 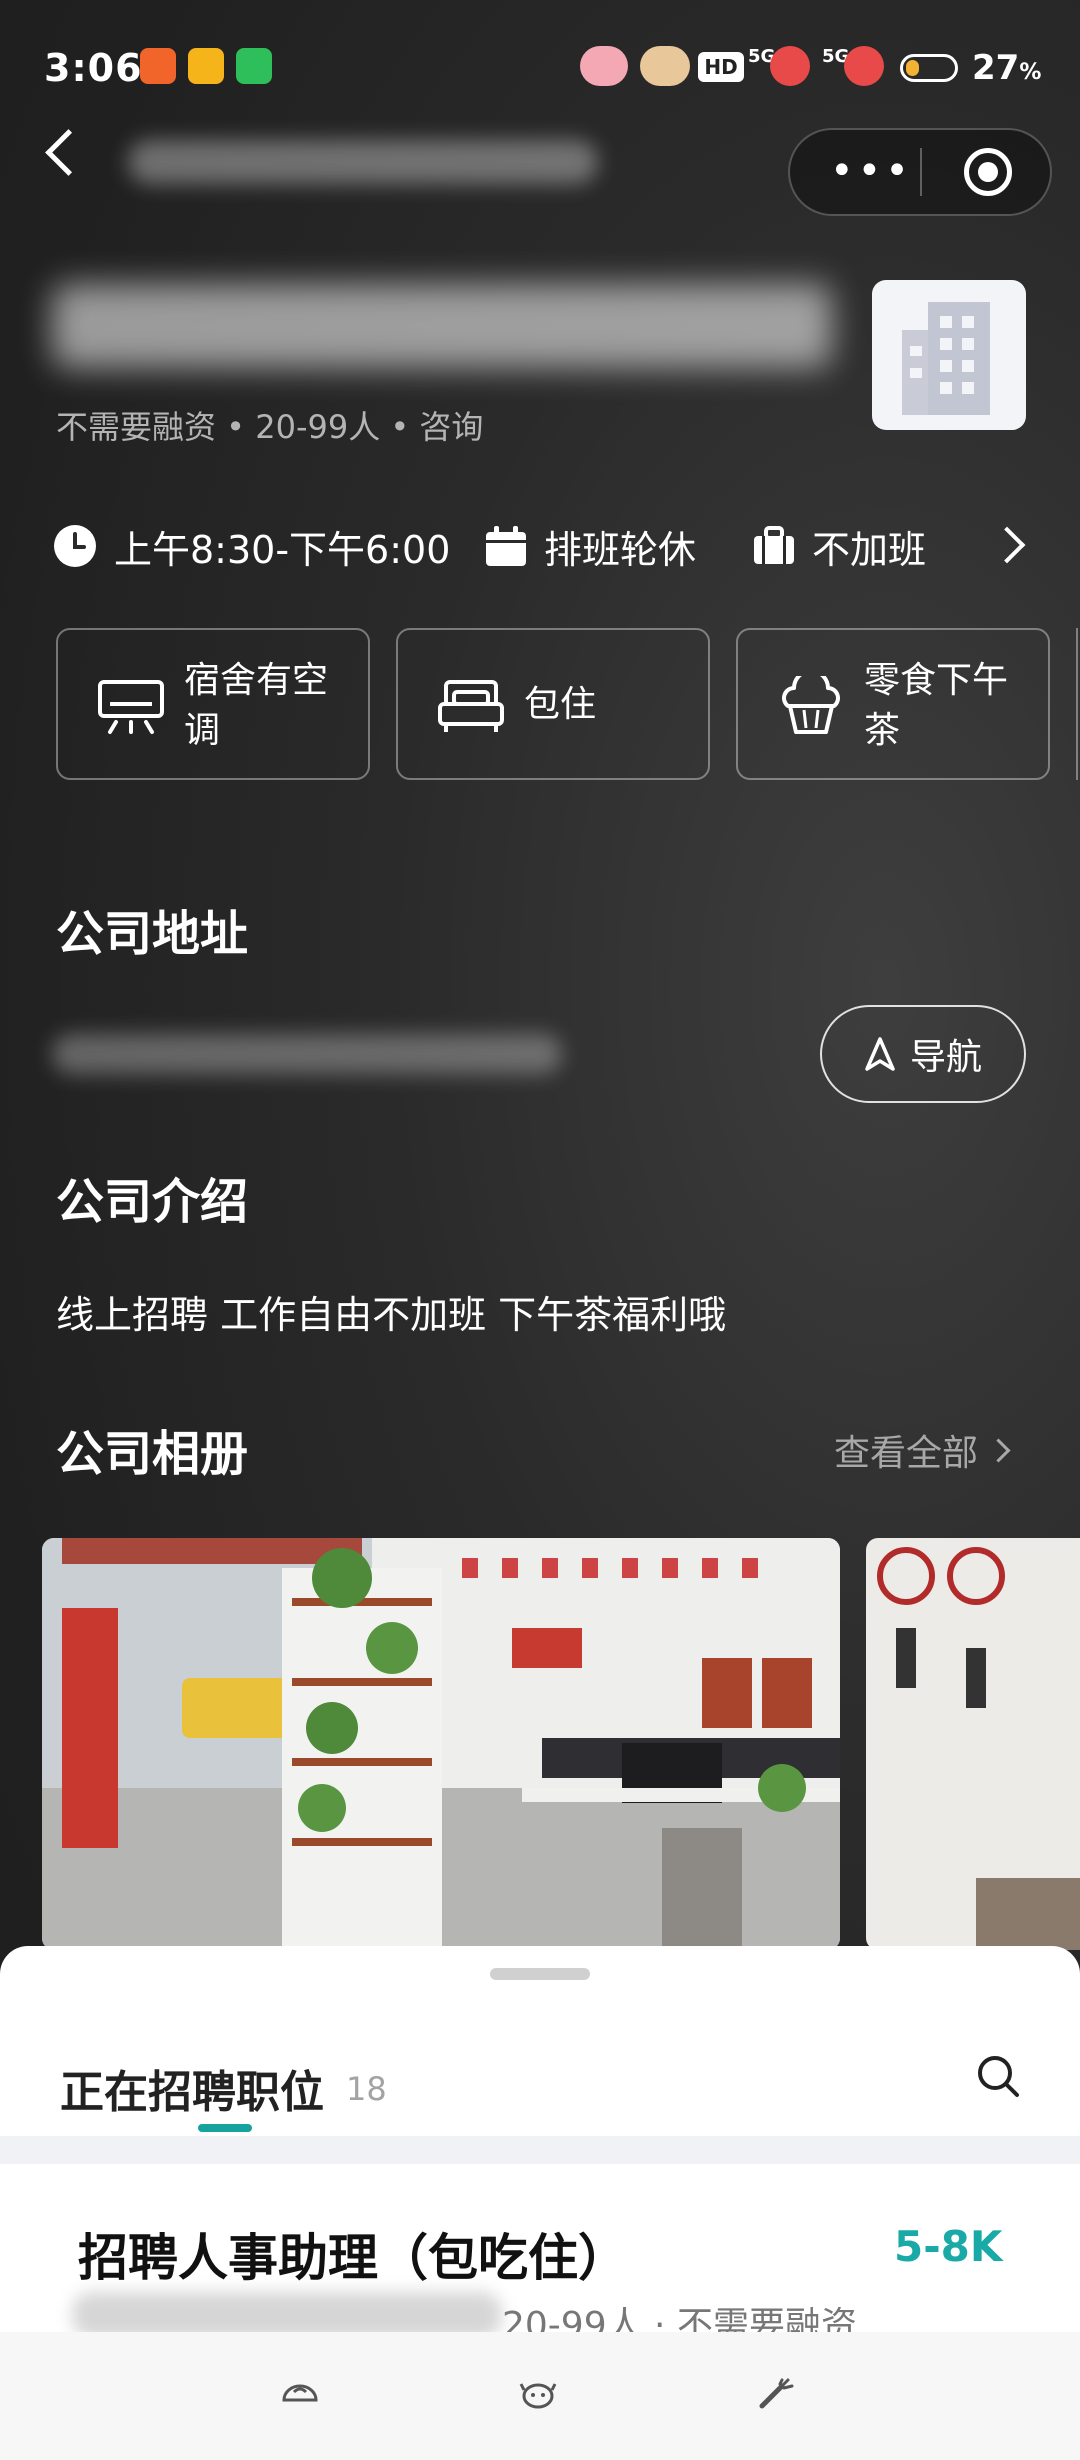 I want to click on work-hours-label: 上午8:30-下午6:00, so click(x=282, y=549).